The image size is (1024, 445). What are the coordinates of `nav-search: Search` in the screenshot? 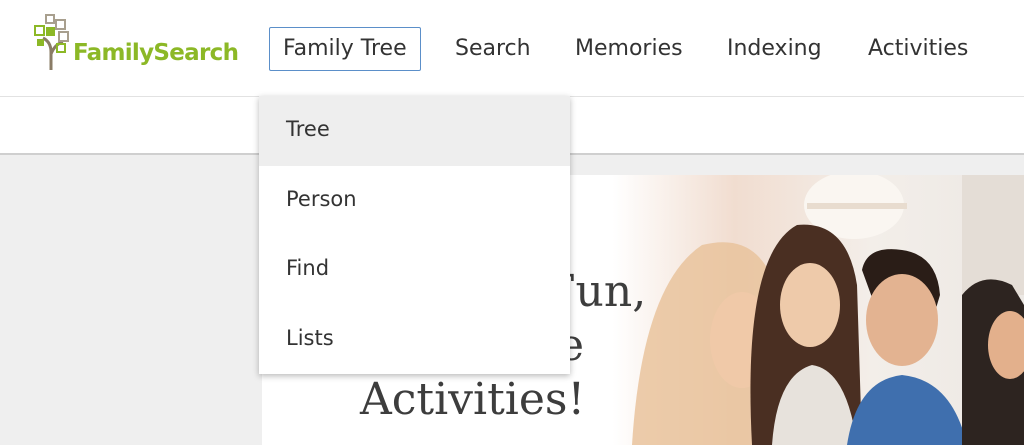 It's located at (493, 49).